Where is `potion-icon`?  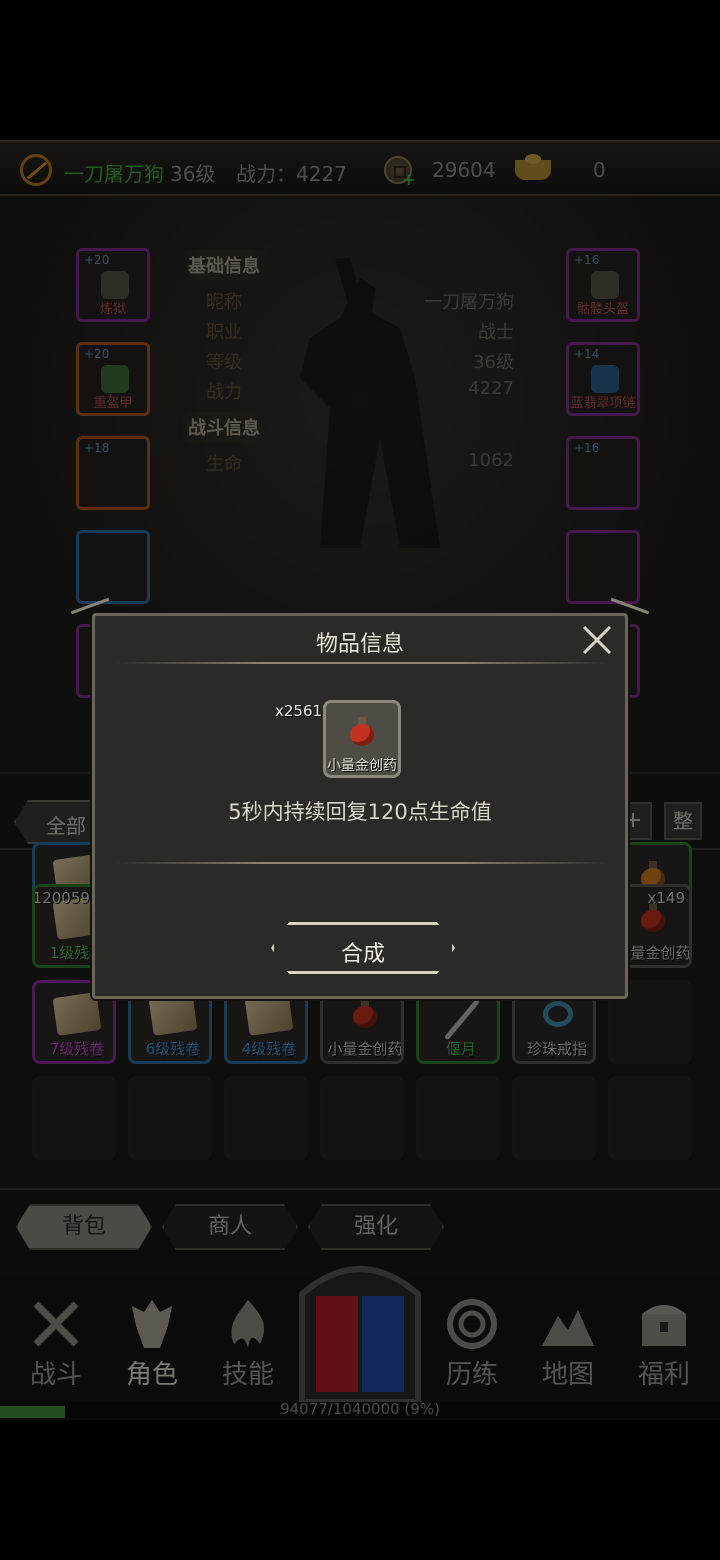
potion-icon is located at coordinates (362, 732).